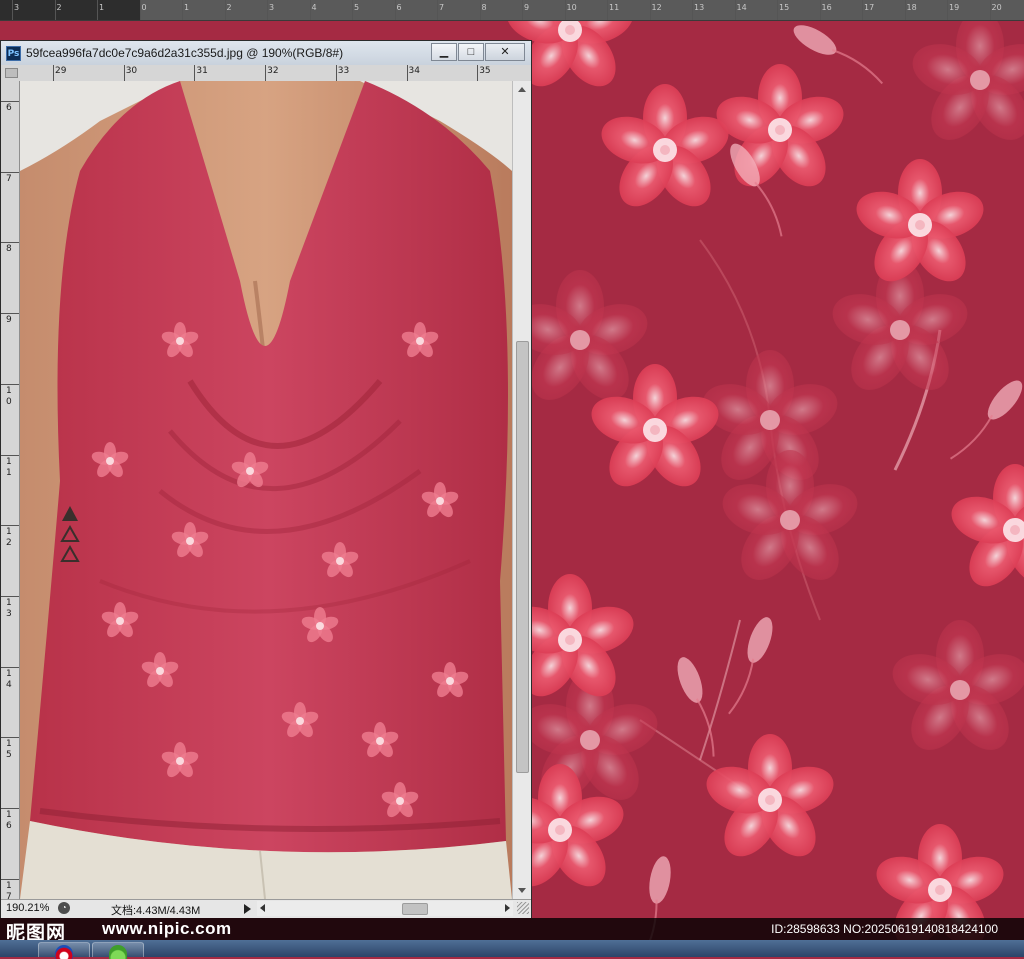 Image resolution: width=1024 pixels, height=959 pixels. I want to click on h-ruler-label: 29, so click(61, 71).